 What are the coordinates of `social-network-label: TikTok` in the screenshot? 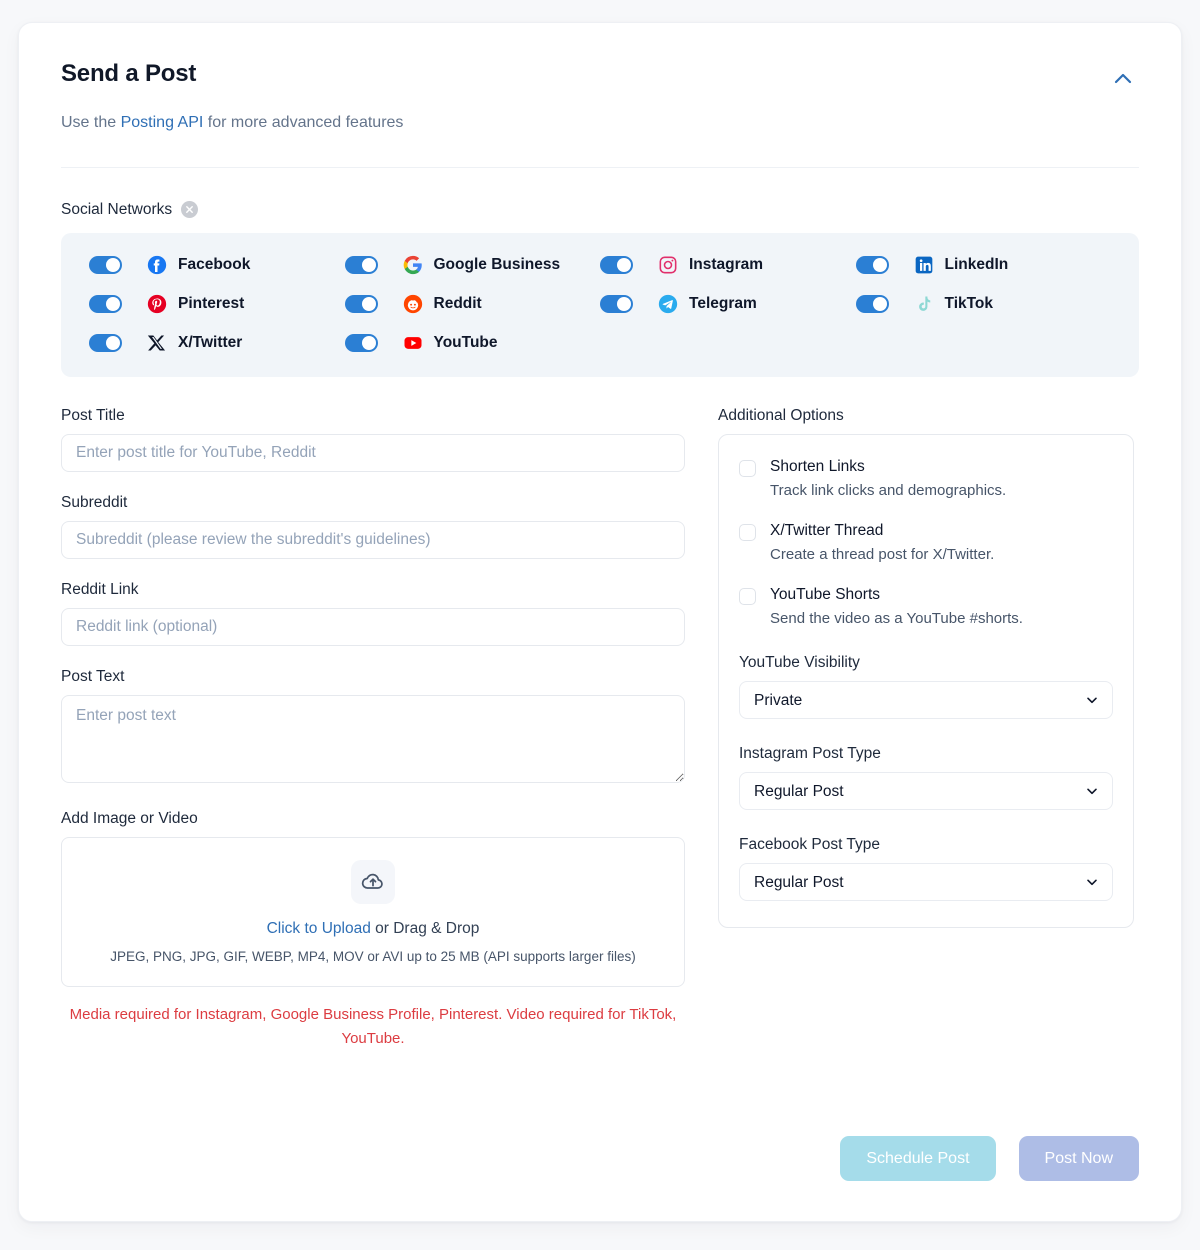 It's located at (969, 303).